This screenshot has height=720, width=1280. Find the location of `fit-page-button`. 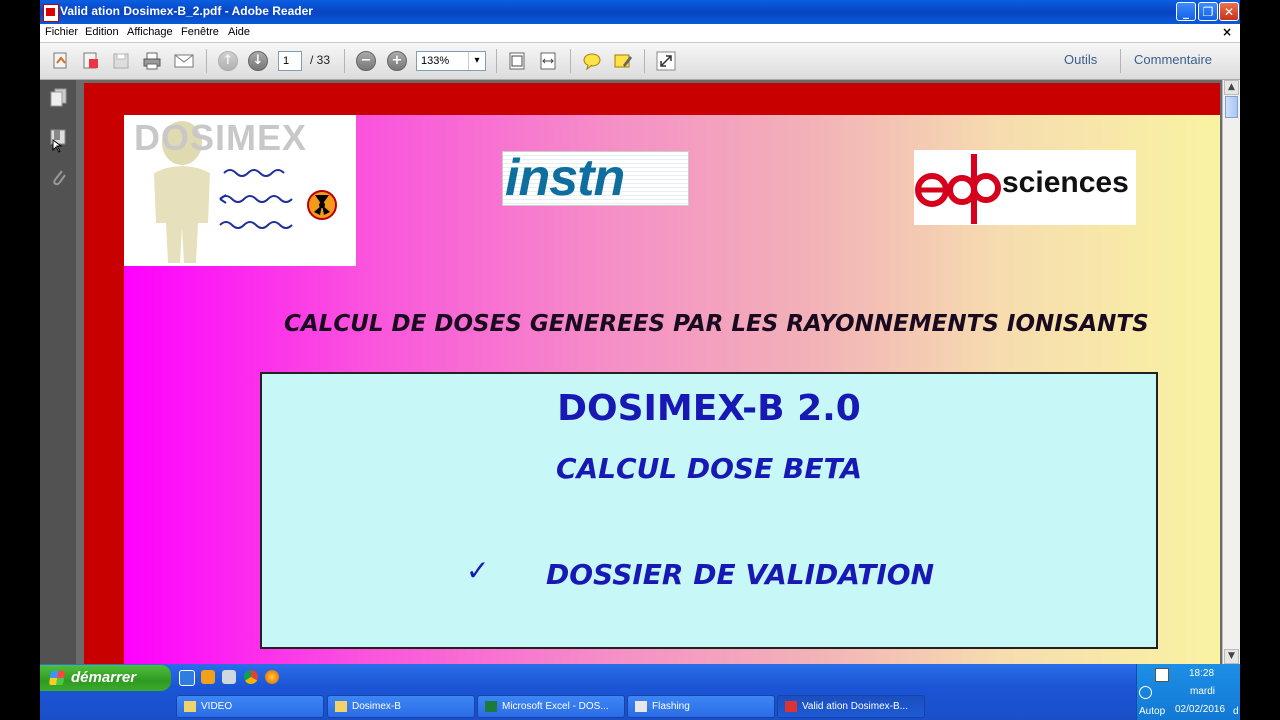

fit-page-button is located at coordinates (517, 61).